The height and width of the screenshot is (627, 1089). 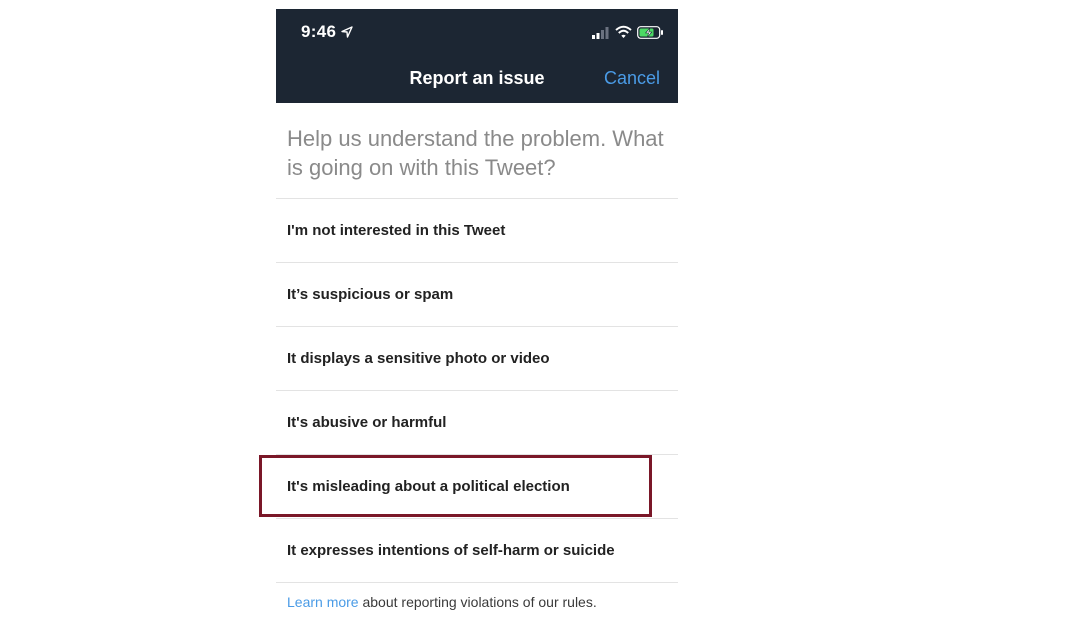 I want to click on footer-text: about reporting violations of our rules., so click(x=477, y=602).